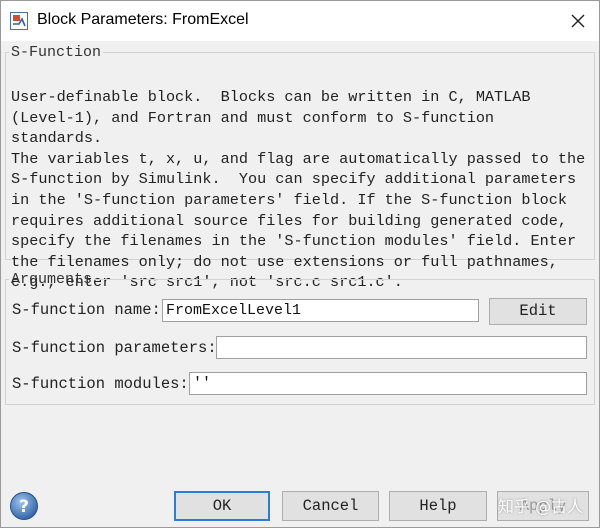  I want to click on ok-button: OK, so click(222, 506).